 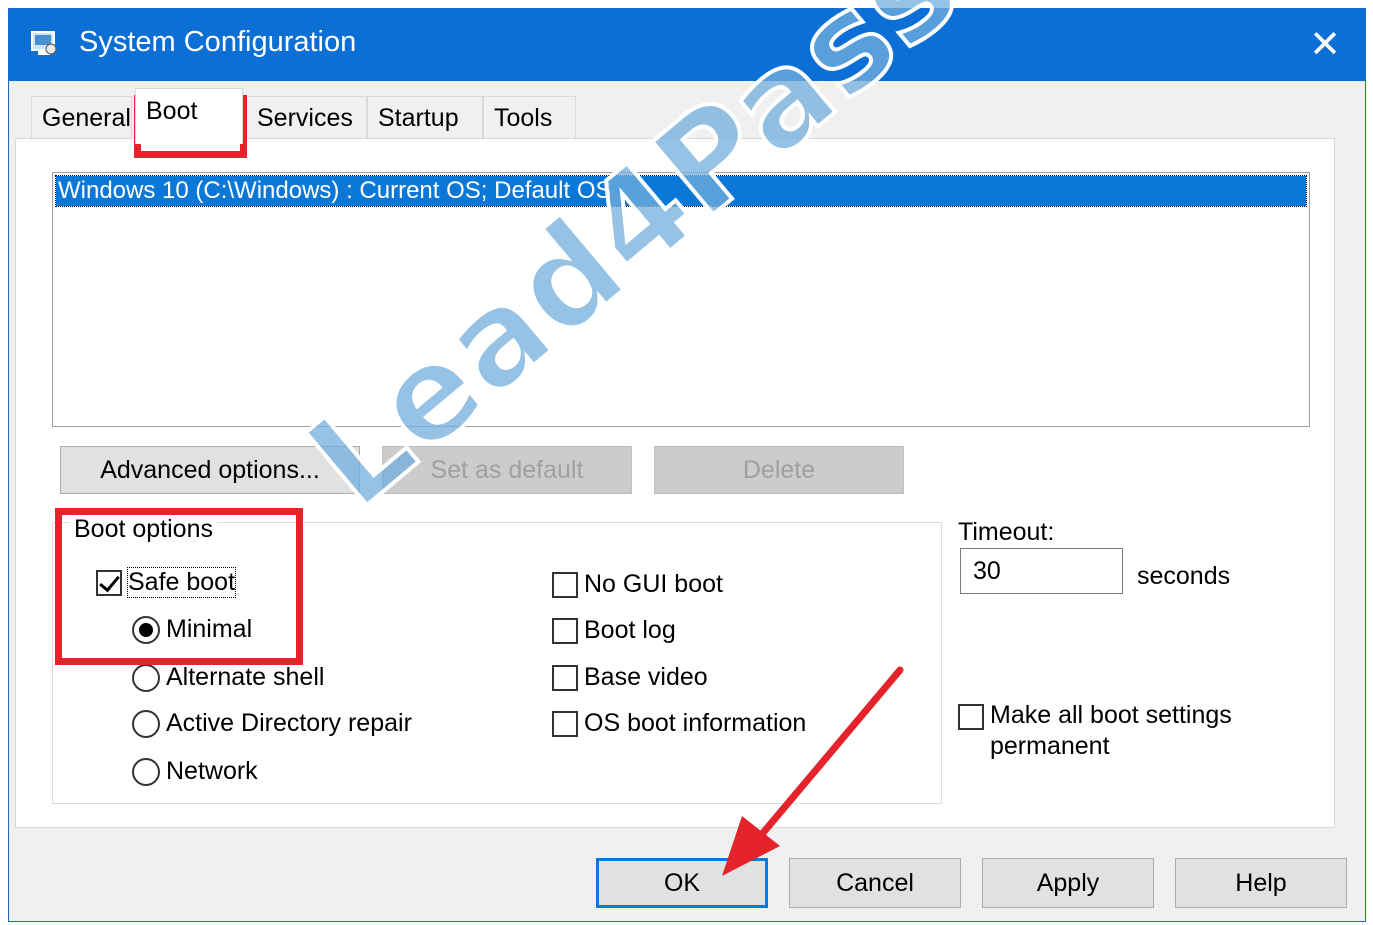 I want to click on timeout-label: Timeout:, so click(x=1006, y=532).